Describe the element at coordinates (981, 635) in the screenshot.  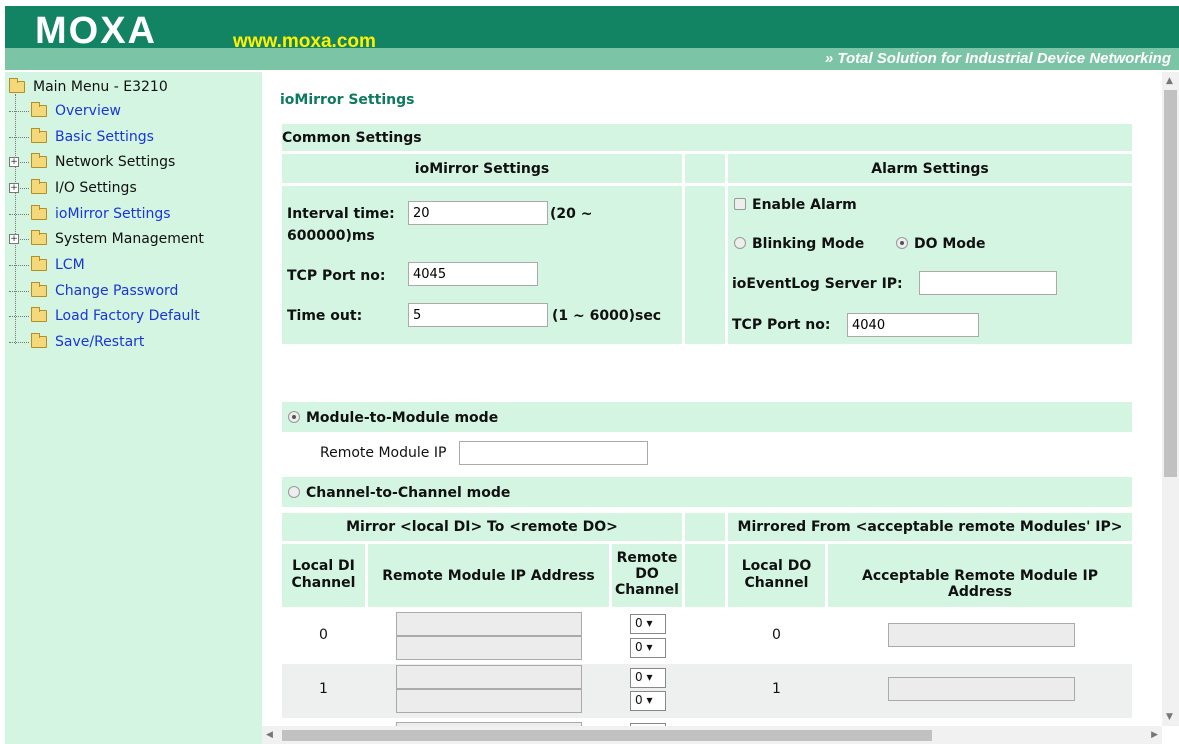
I see `row0-accept-ip` at that location.